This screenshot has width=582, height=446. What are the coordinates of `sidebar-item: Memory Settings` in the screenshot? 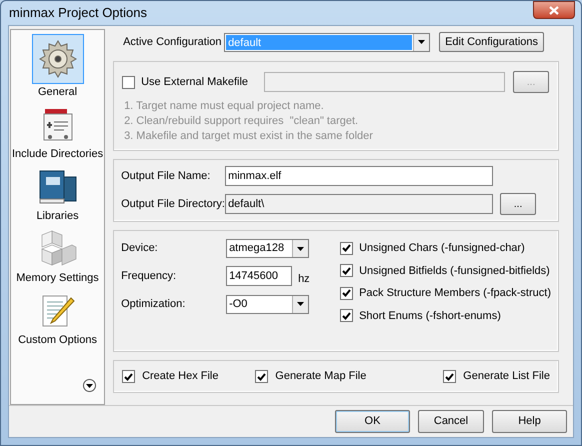 It's located at (57, 278).